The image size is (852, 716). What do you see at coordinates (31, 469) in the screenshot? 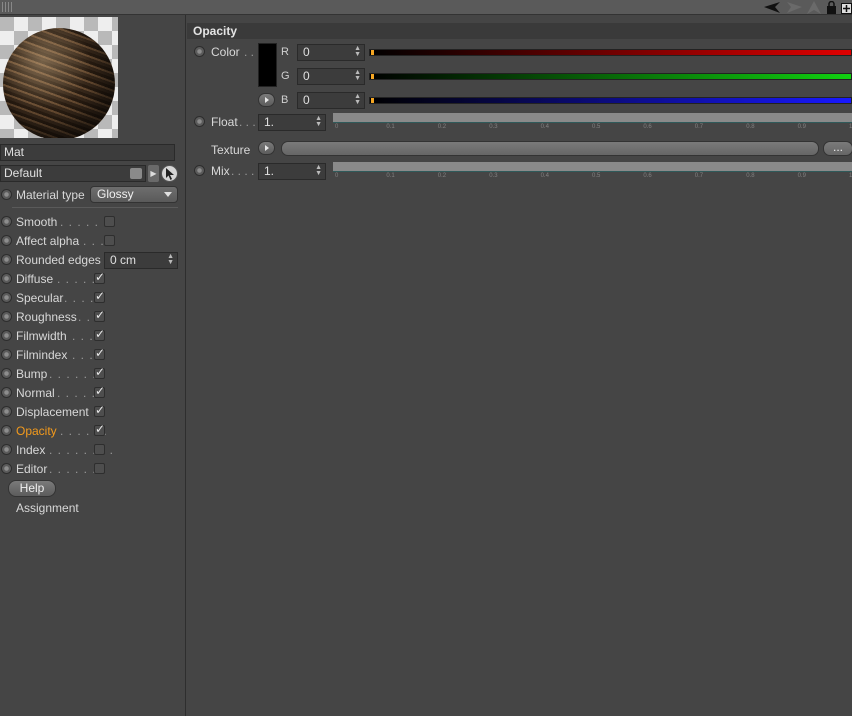
I see `channel-label: Editor` at bounding box center [31, 469].